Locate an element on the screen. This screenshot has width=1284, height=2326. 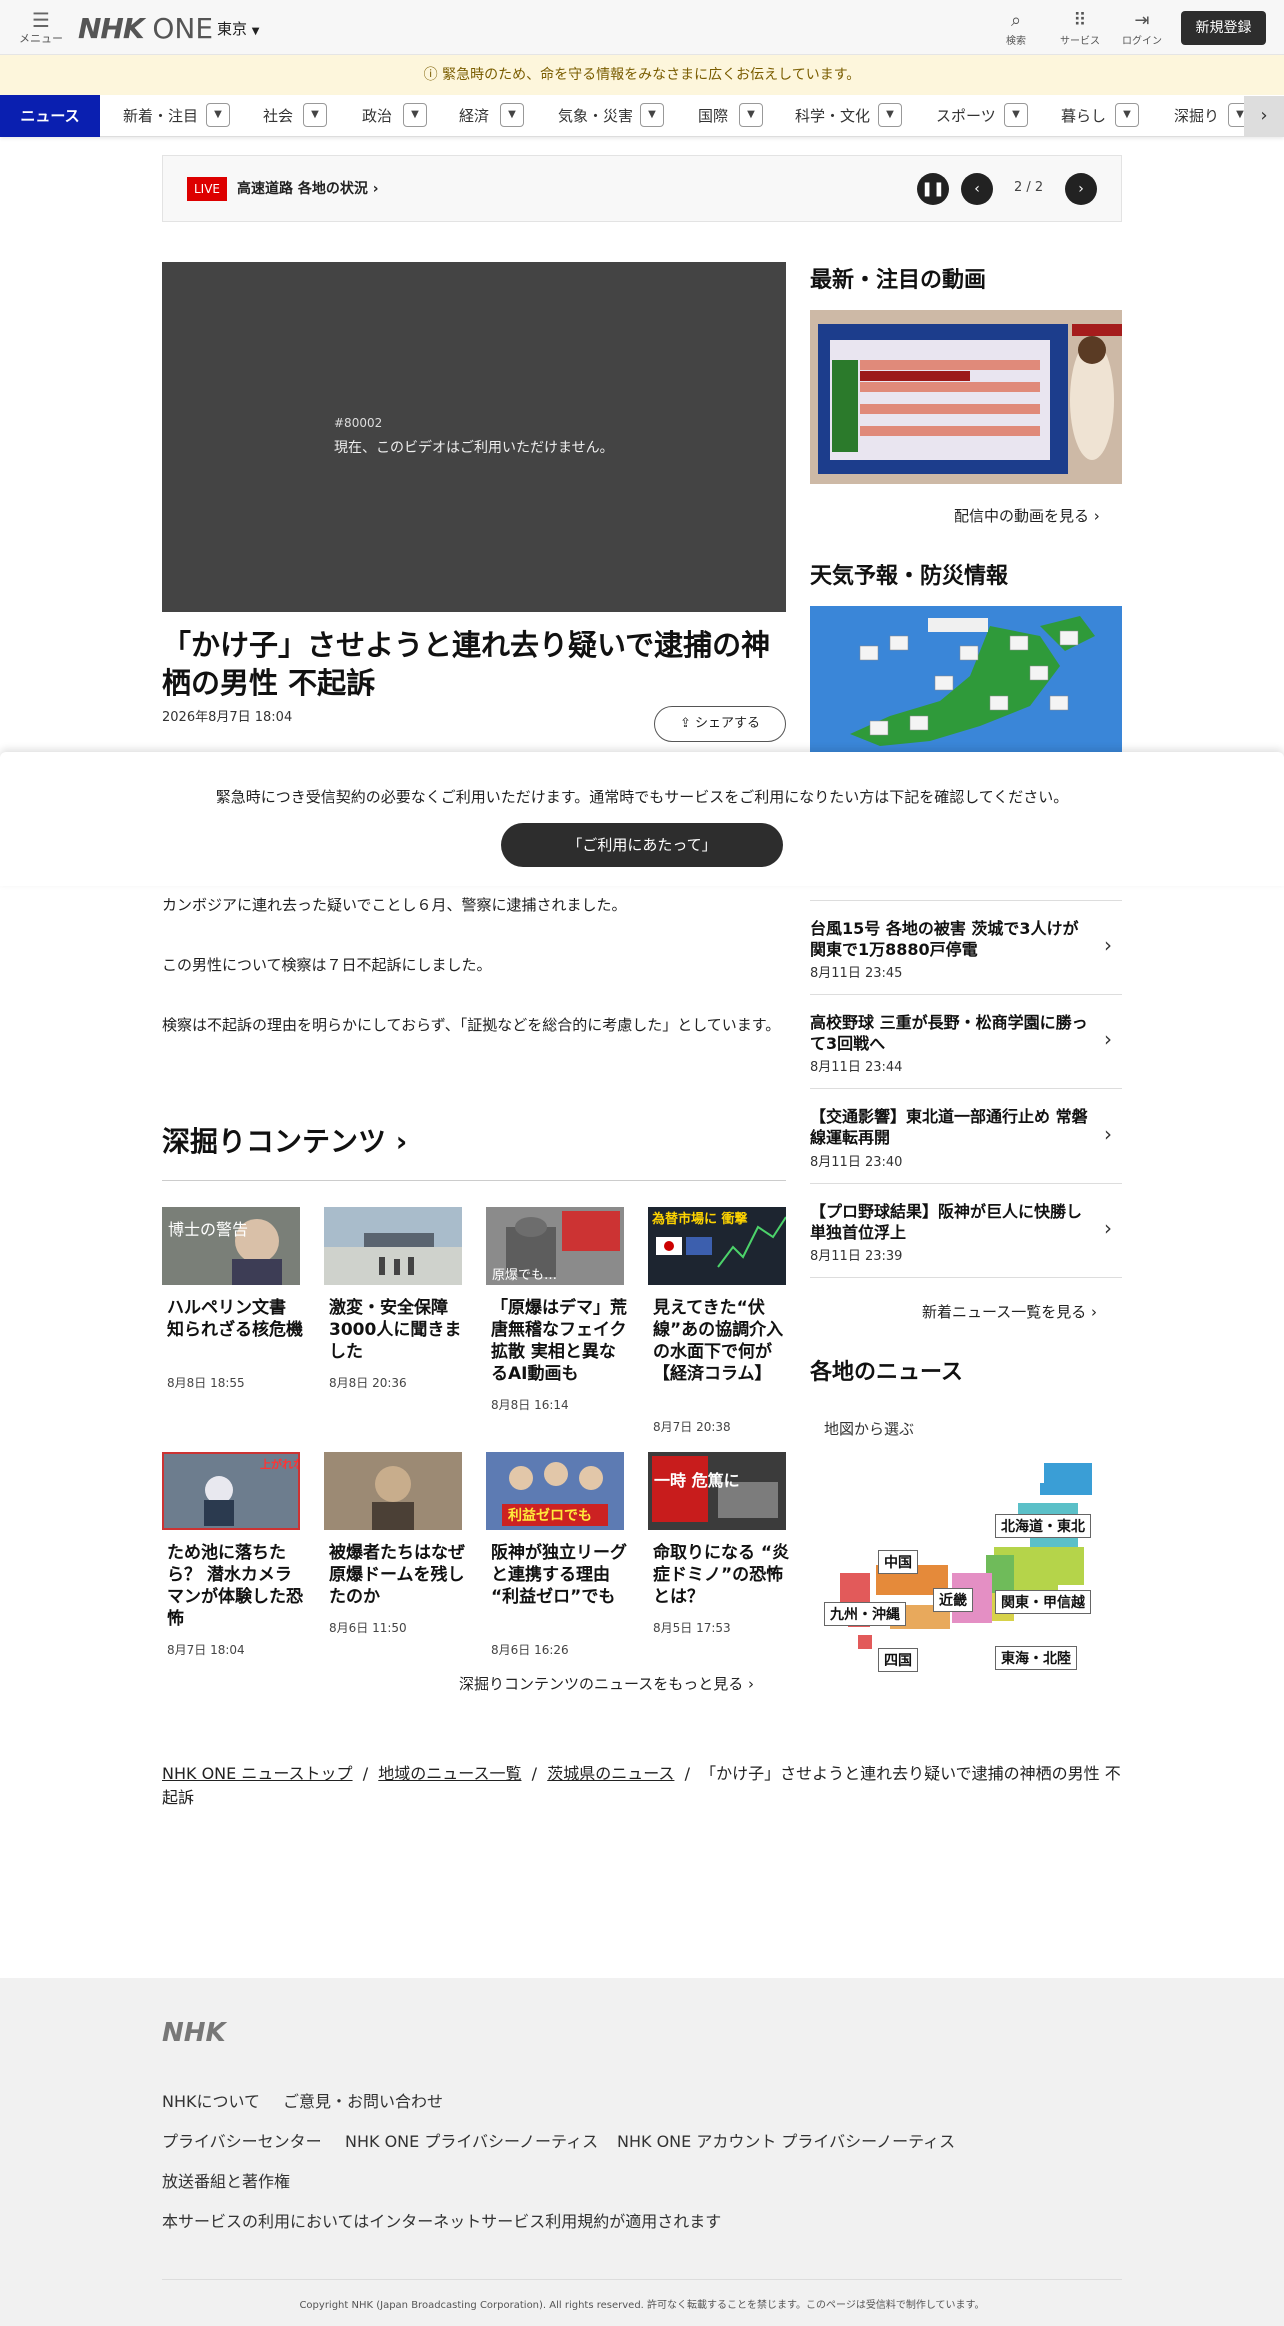
footer-link: 放送番組と著作権 is located at coordinates (226, 2180).